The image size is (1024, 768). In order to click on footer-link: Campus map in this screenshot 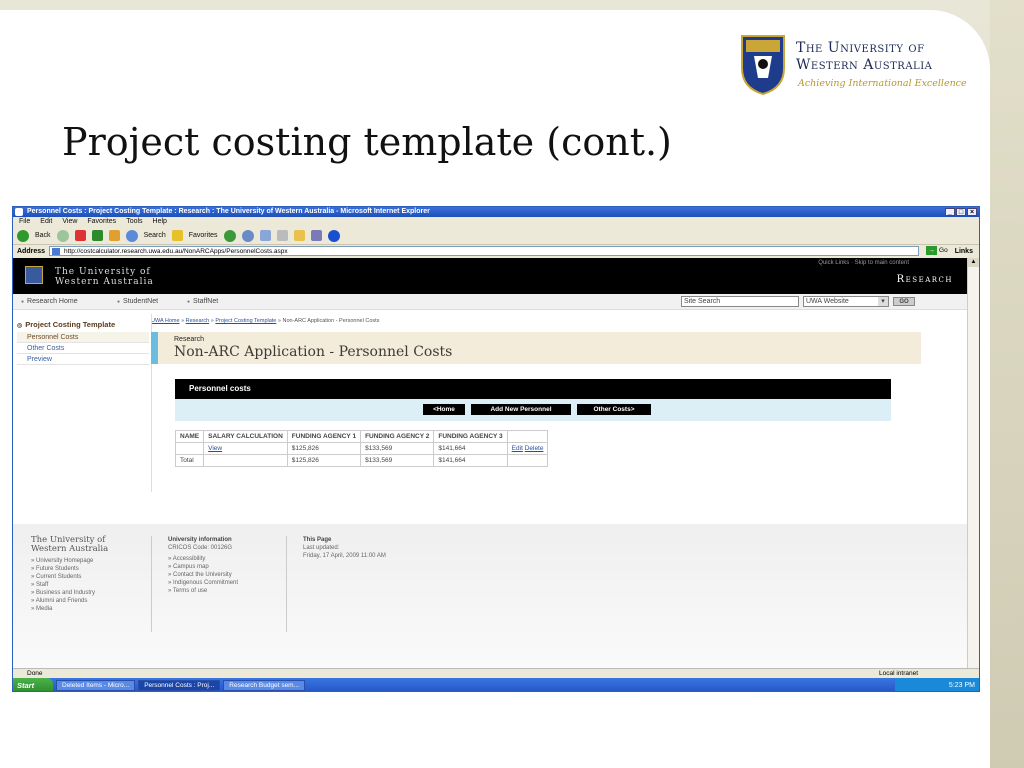, I will do `click(227, 567)`.